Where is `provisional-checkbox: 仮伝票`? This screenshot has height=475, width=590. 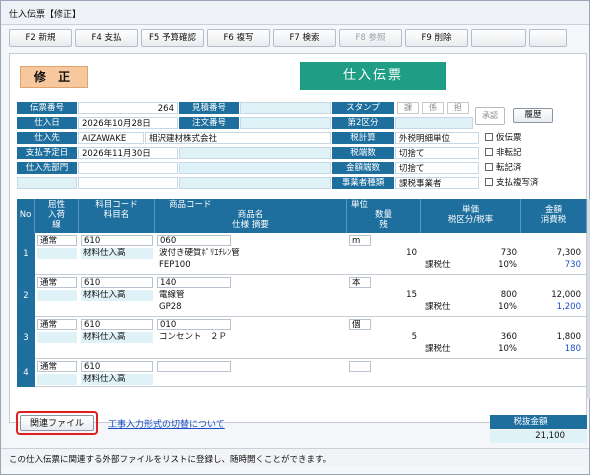 provisional-checkbox: 仮伝票 is located at coordinates (503, 138).